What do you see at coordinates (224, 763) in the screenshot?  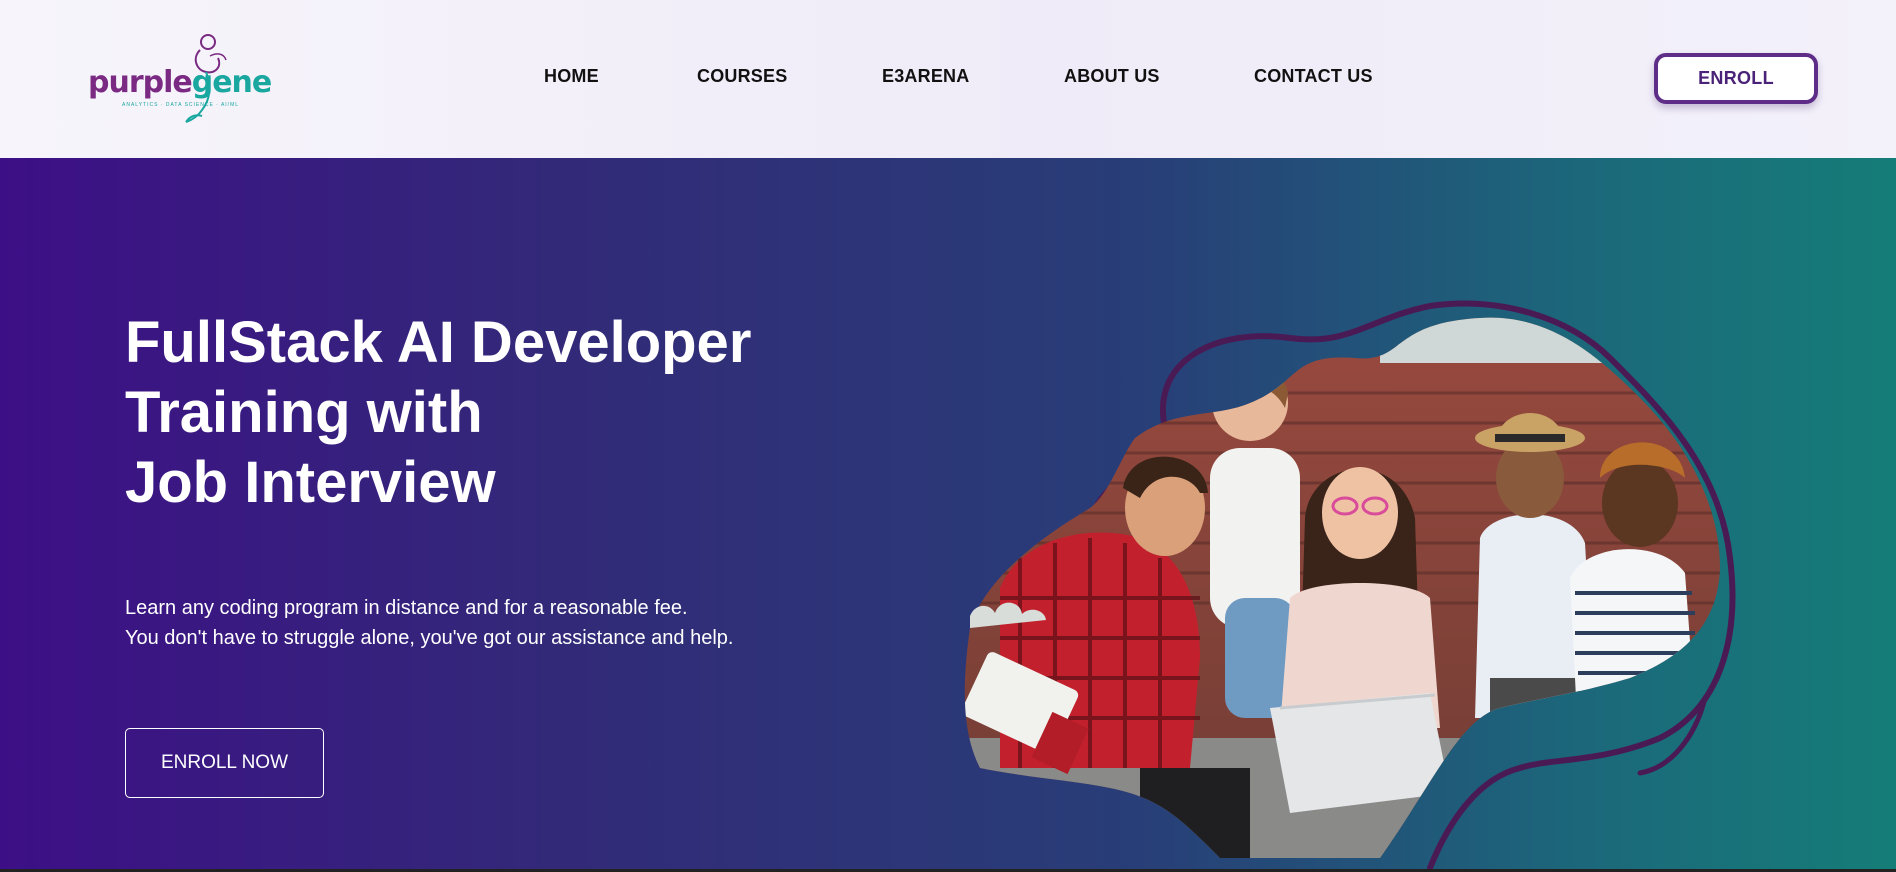 I see `enroll-now-button: ENROLL NOW` at bounding box center [224, 763].